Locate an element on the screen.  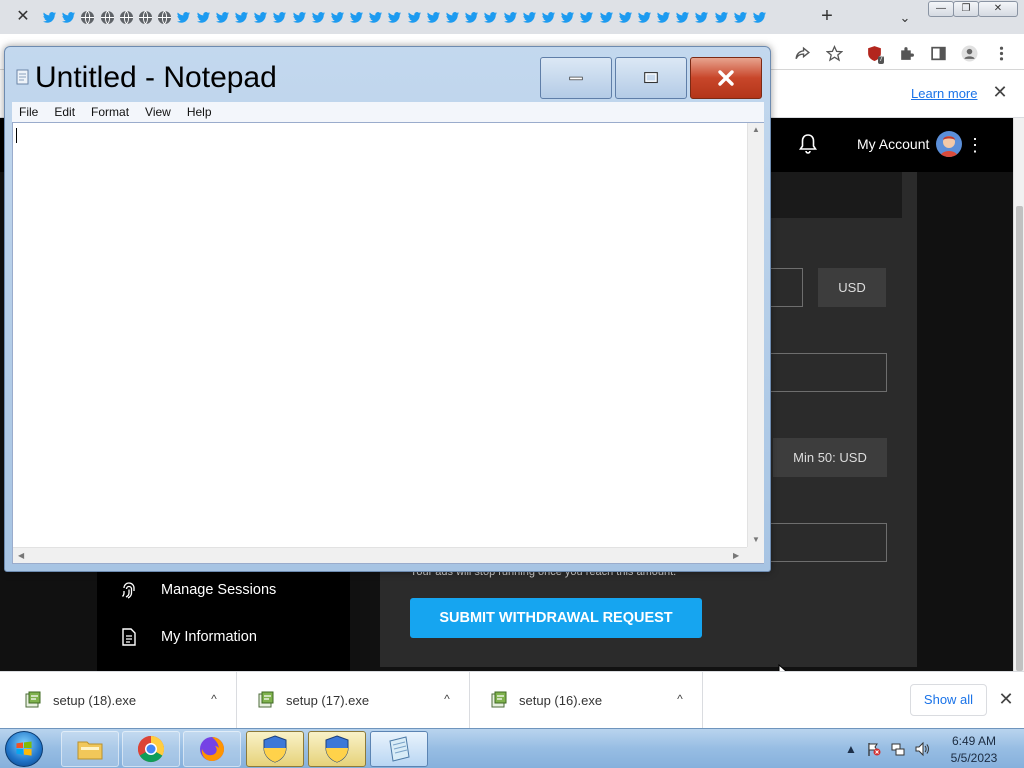
menu-edit: Edit is located at coordinates (64, 112).